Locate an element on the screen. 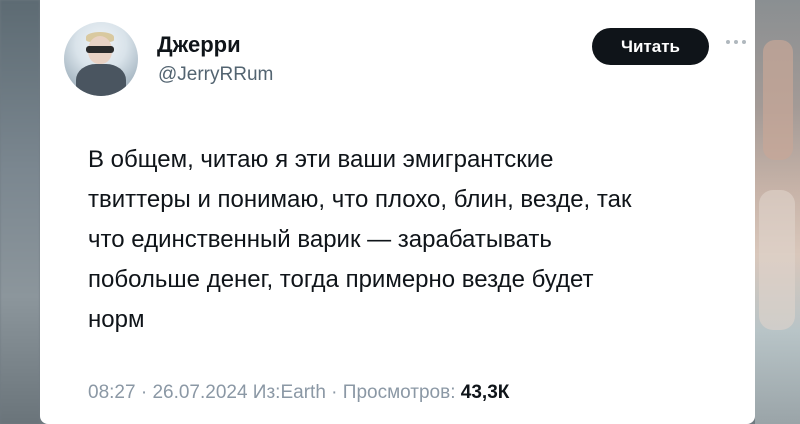 The image size is (800, 424). avatar is located at coordinates (101, 59).